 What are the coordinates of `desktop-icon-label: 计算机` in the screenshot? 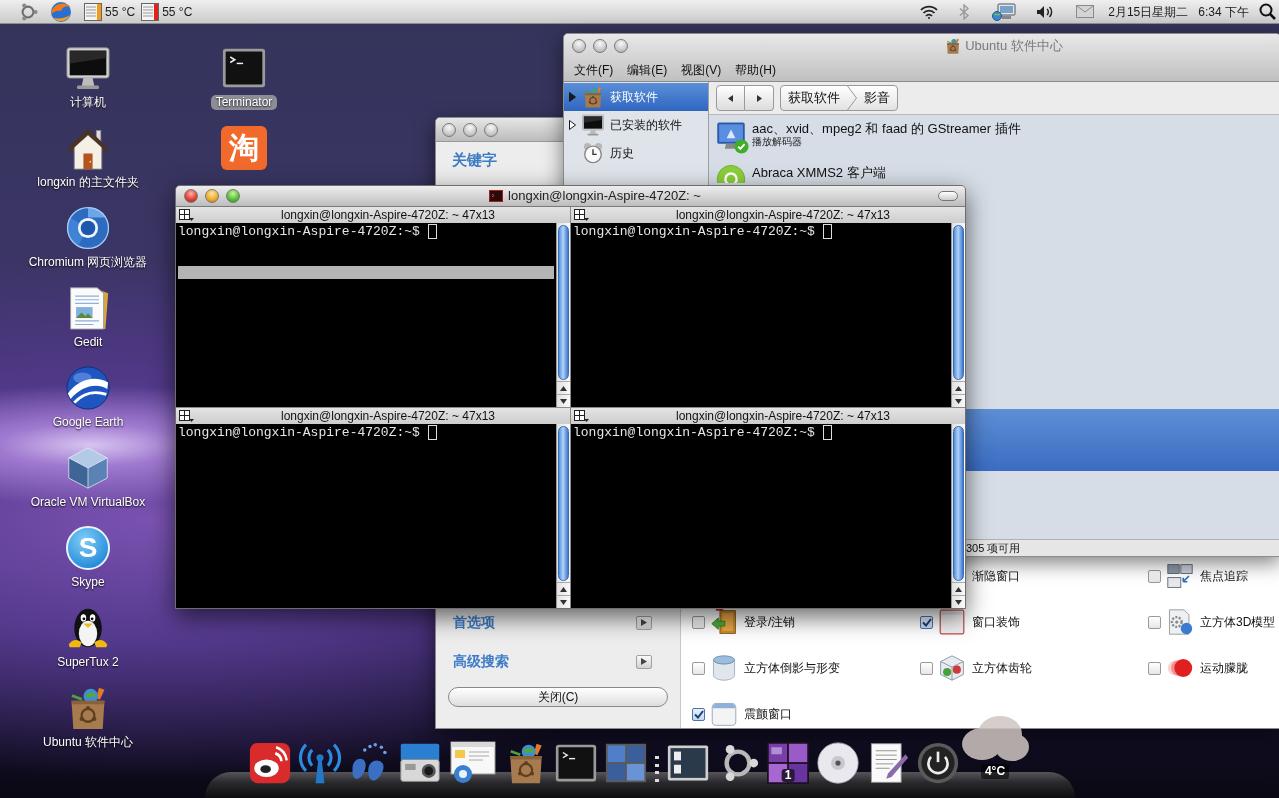 It's located at (88, 102).